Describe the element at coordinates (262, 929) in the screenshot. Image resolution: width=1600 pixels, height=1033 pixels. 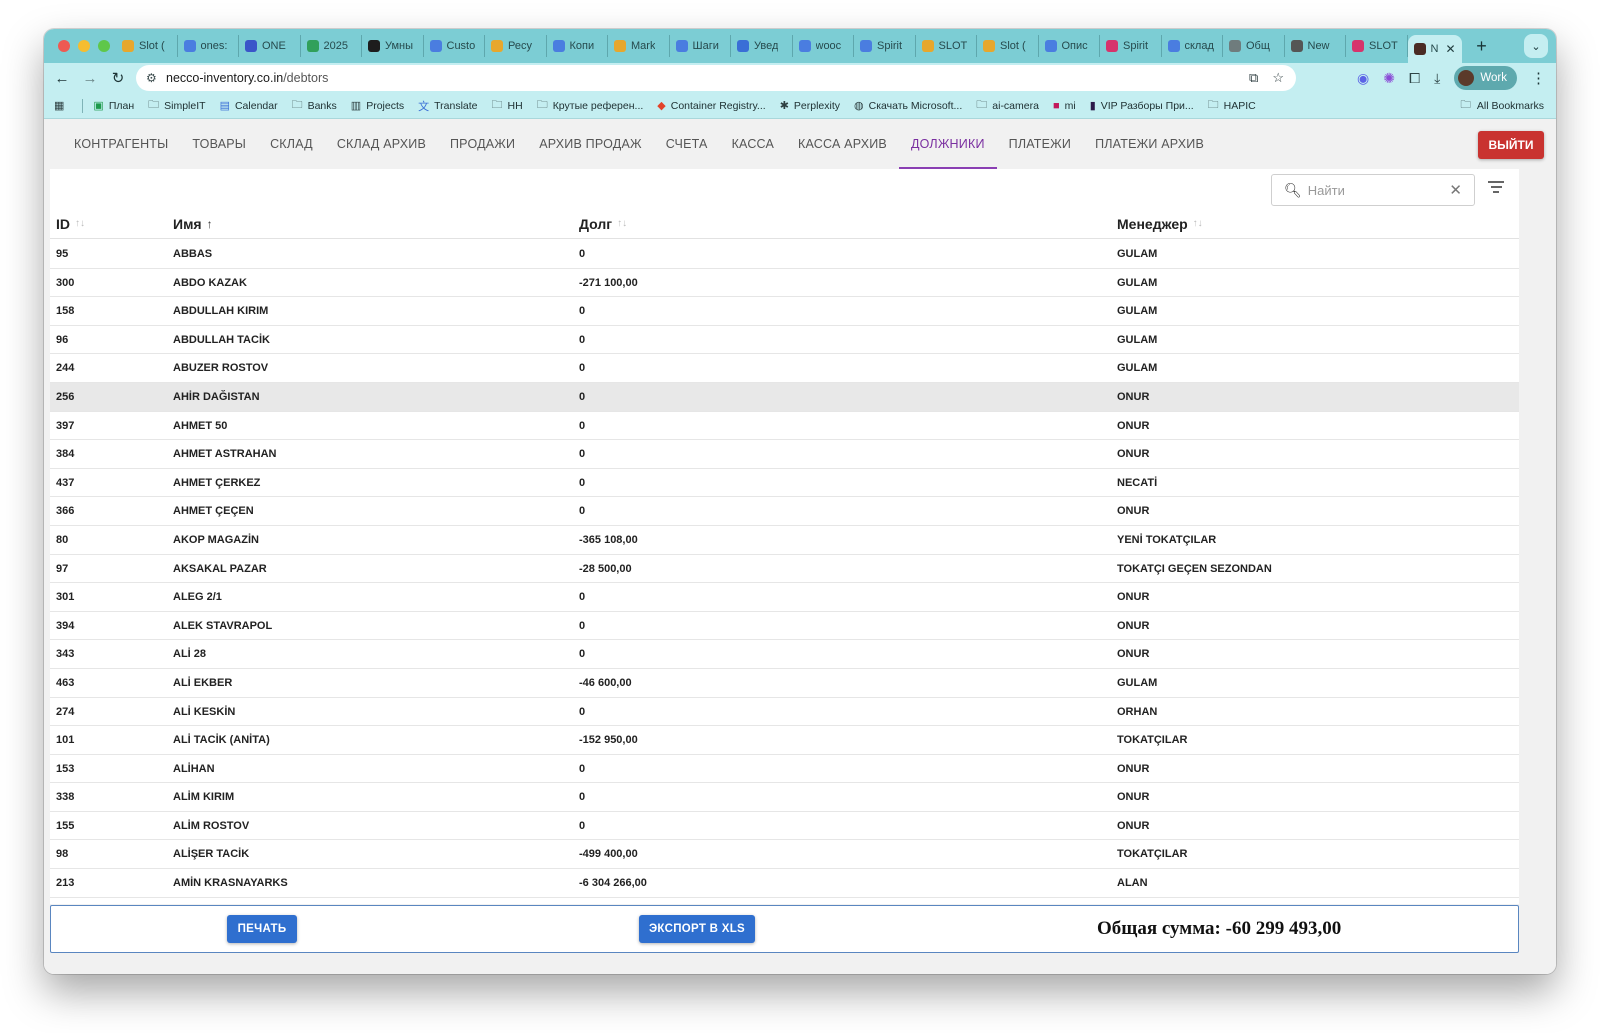
I see `print-button: ПЕЧАТЬ` at that location.